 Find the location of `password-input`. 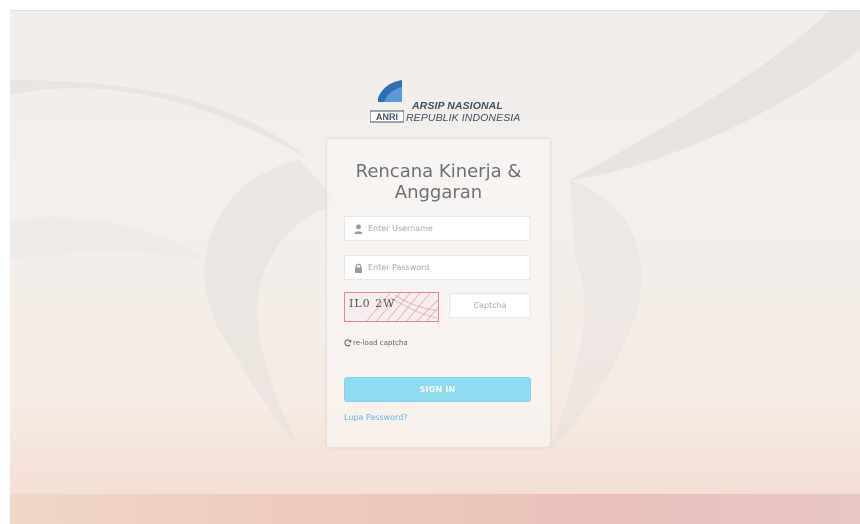

password-input is located at coordinates (448, 267).